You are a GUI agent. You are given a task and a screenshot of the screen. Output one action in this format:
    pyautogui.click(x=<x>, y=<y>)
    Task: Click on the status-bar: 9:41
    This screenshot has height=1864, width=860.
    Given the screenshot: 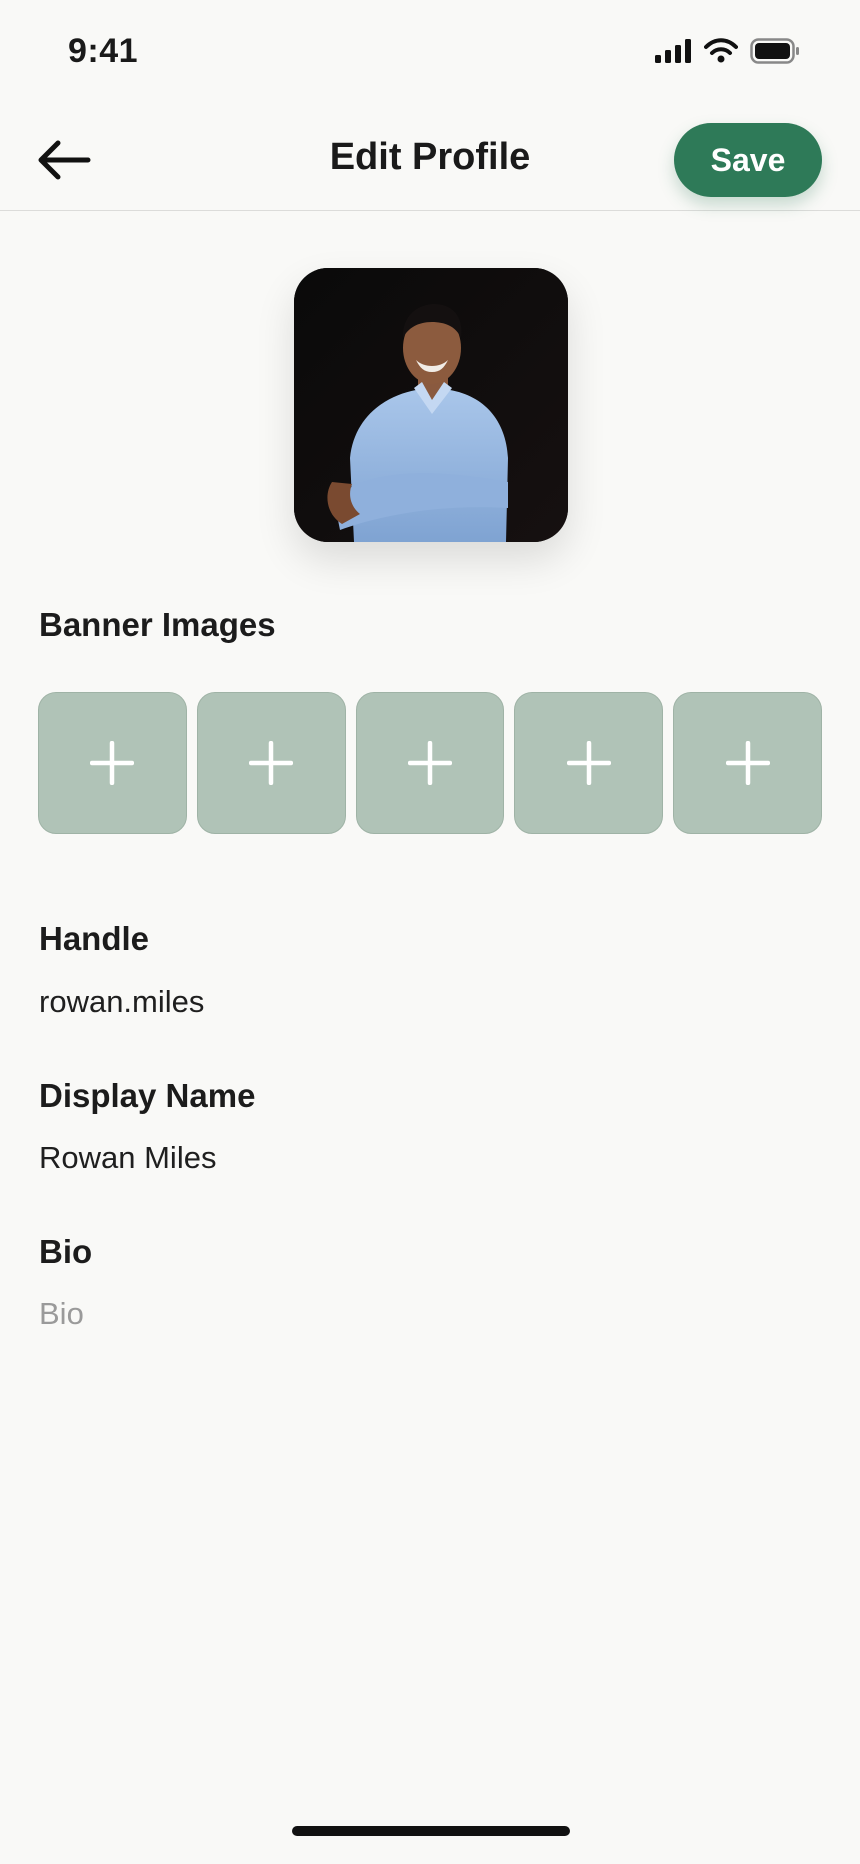 What is the action you would take?
    pyautogui.click(x=430, y=50)
    